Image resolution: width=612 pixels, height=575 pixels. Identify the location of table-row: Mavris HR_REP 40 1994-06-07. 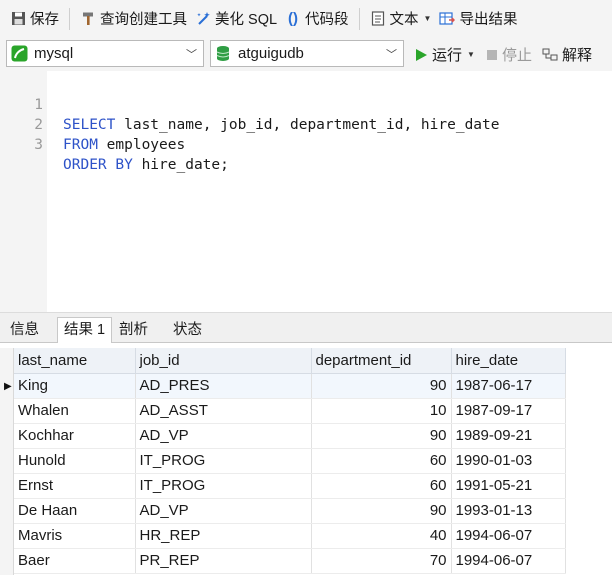
(290, 536).